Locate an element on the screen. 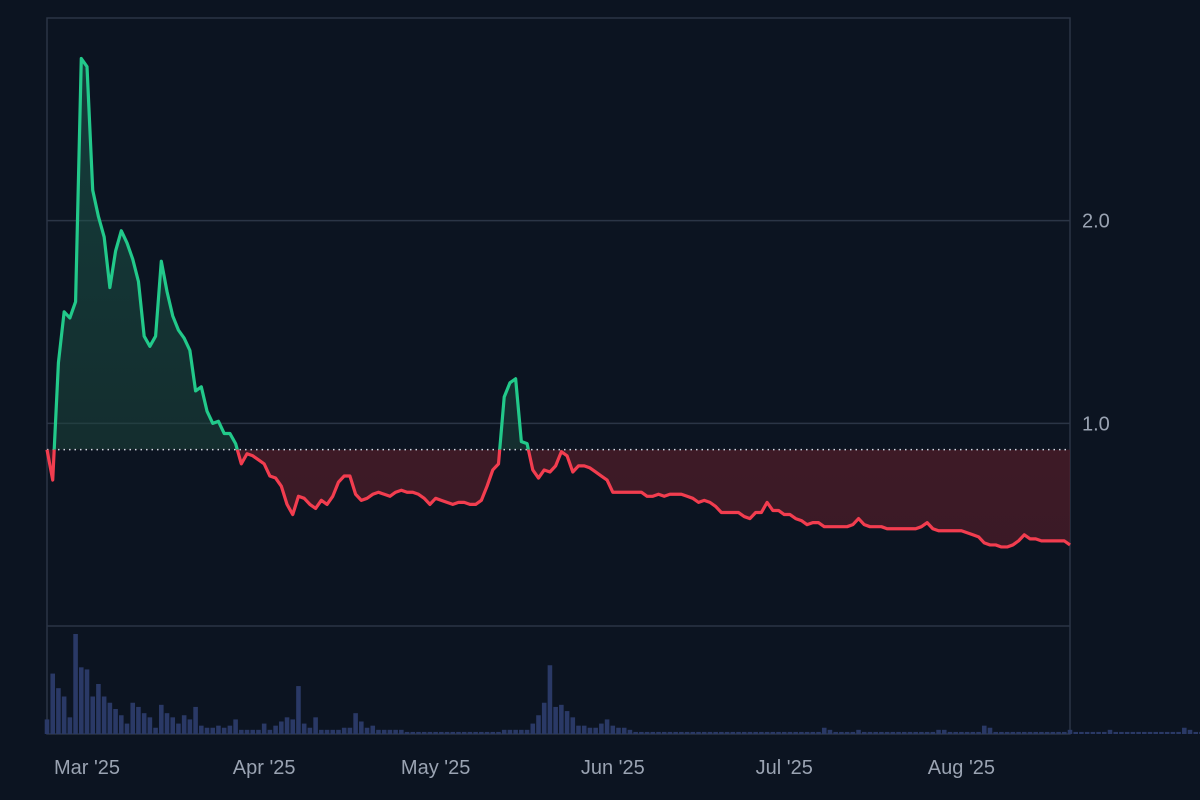  x-tick-label: Jul '25 is located at coordinates (784, 768).